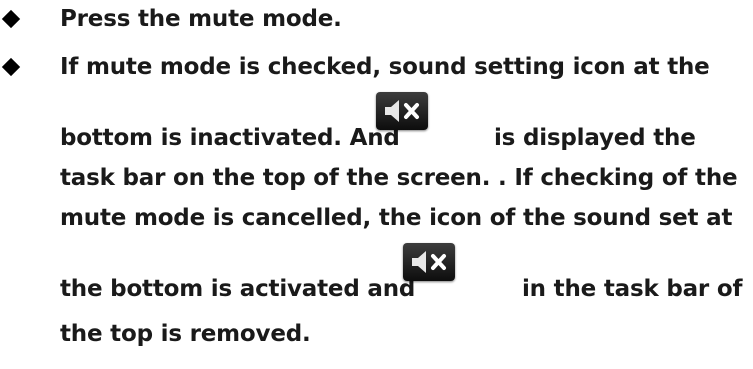 The width and height of the screenshot is (753, 369). Describe the element at coordinates (595, 138) in the screenshot. I see `text-line: is displayed the` at that location.